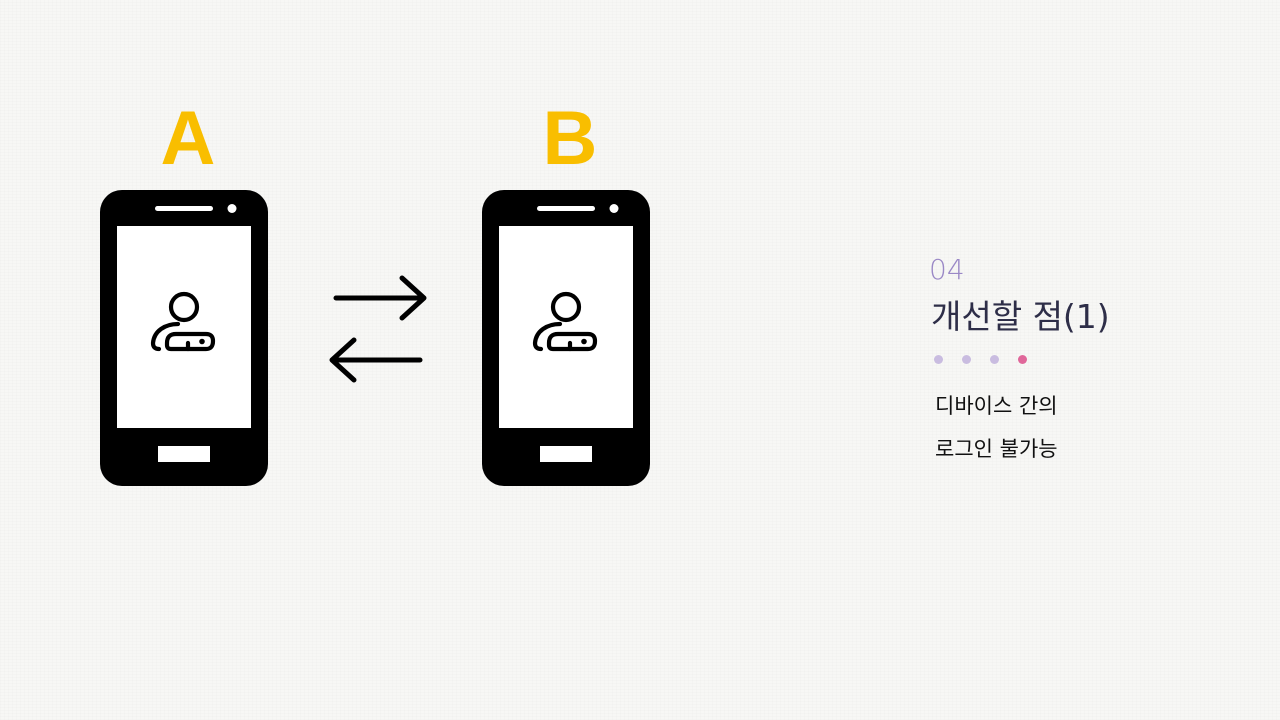 The width and height of the screenshot is (1280, 720). I want to click on device-a-label: A, so click(188, 138).